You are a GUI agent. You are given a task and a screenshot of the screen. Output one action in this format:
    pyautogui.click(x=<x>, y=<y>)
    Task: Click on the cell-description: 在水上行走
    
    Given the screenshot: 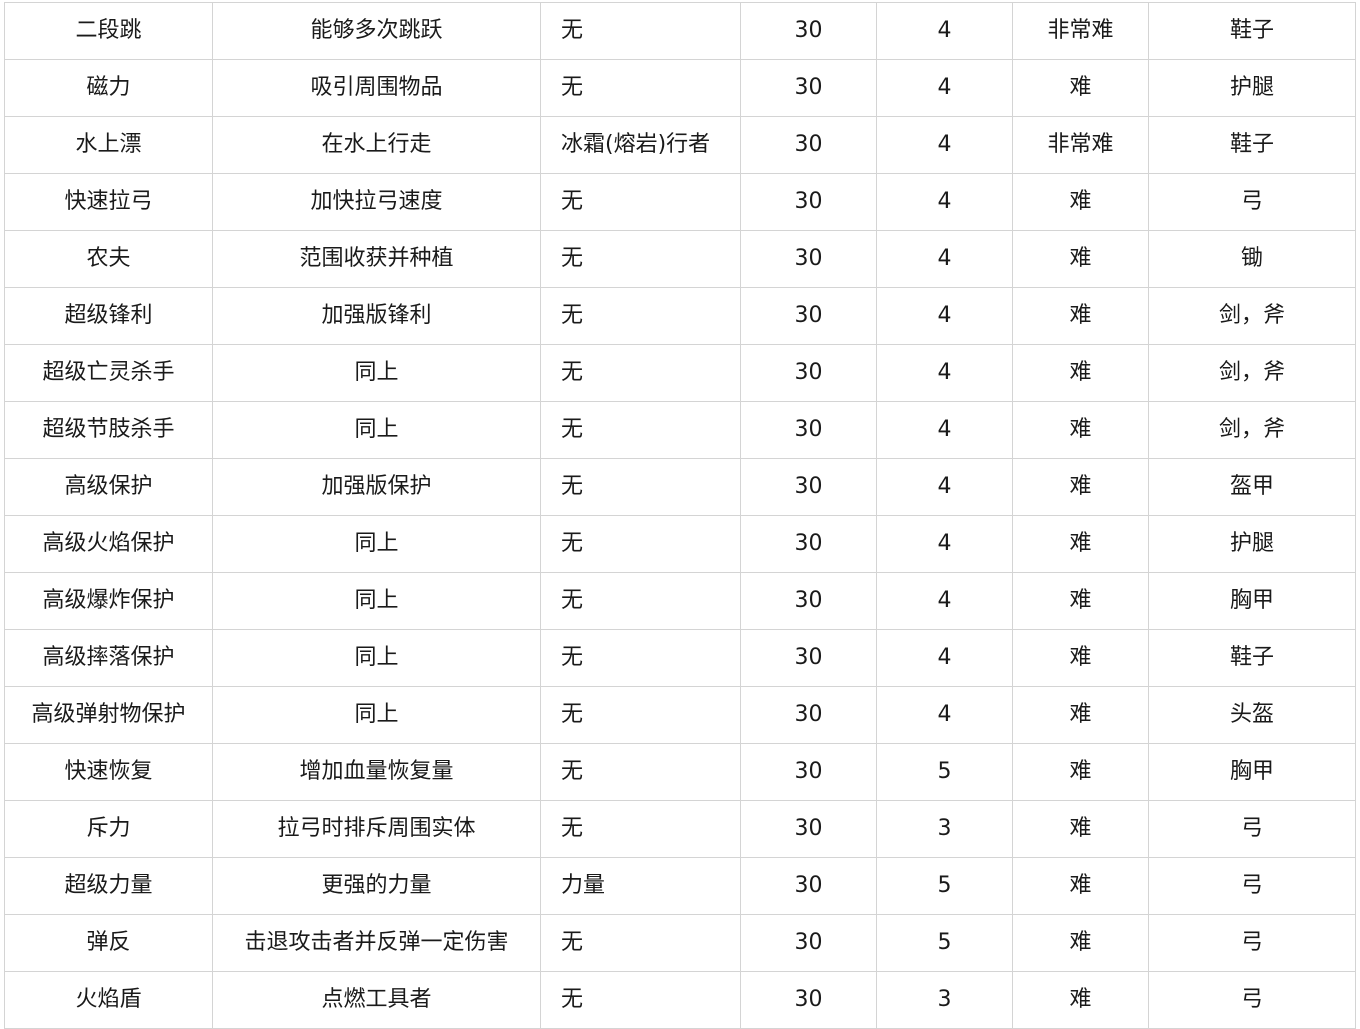 What is the action you would take?
    pyautogui.click(x=376, y=145)
    